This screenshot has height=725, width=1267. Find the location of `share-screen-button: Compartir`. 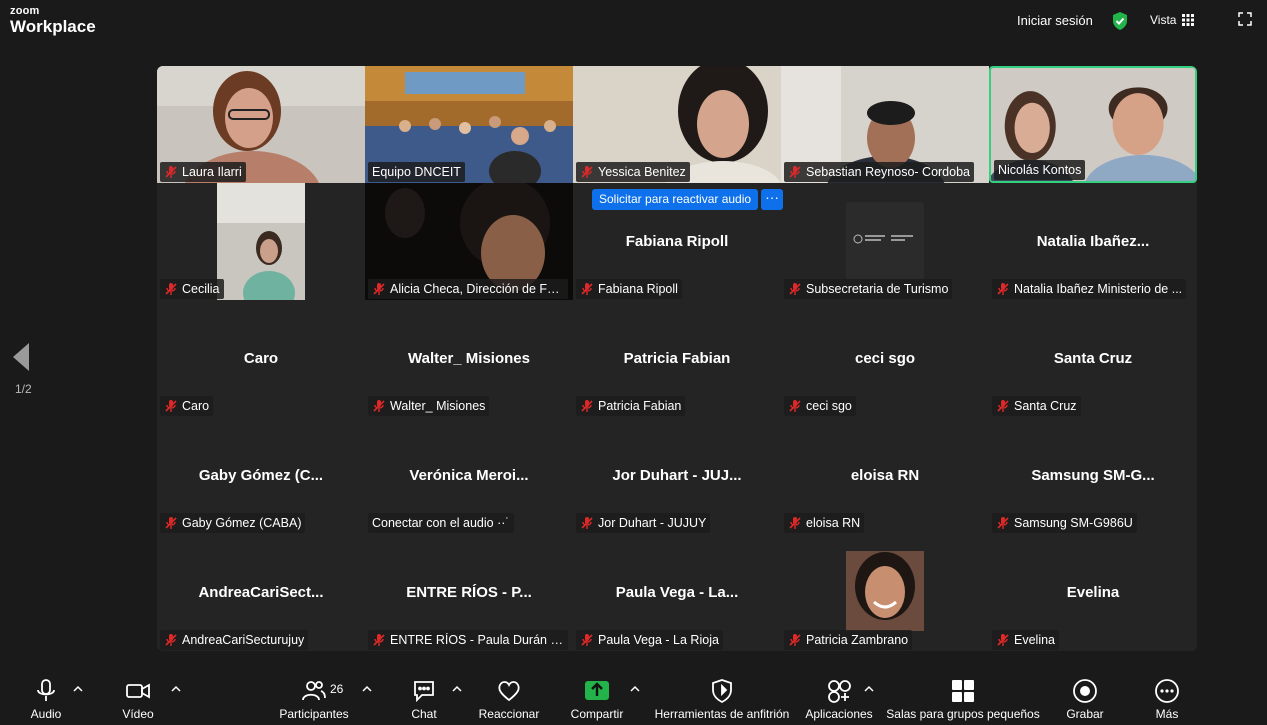

share-screen-button: Compartir is located at coordinates (597, 697).